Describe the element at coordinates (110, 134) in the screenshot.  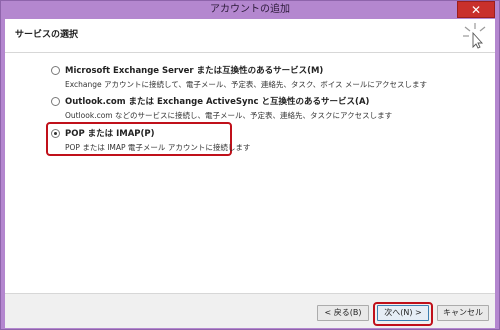
I see `option-label: POP または IMAP(P)` at that location.